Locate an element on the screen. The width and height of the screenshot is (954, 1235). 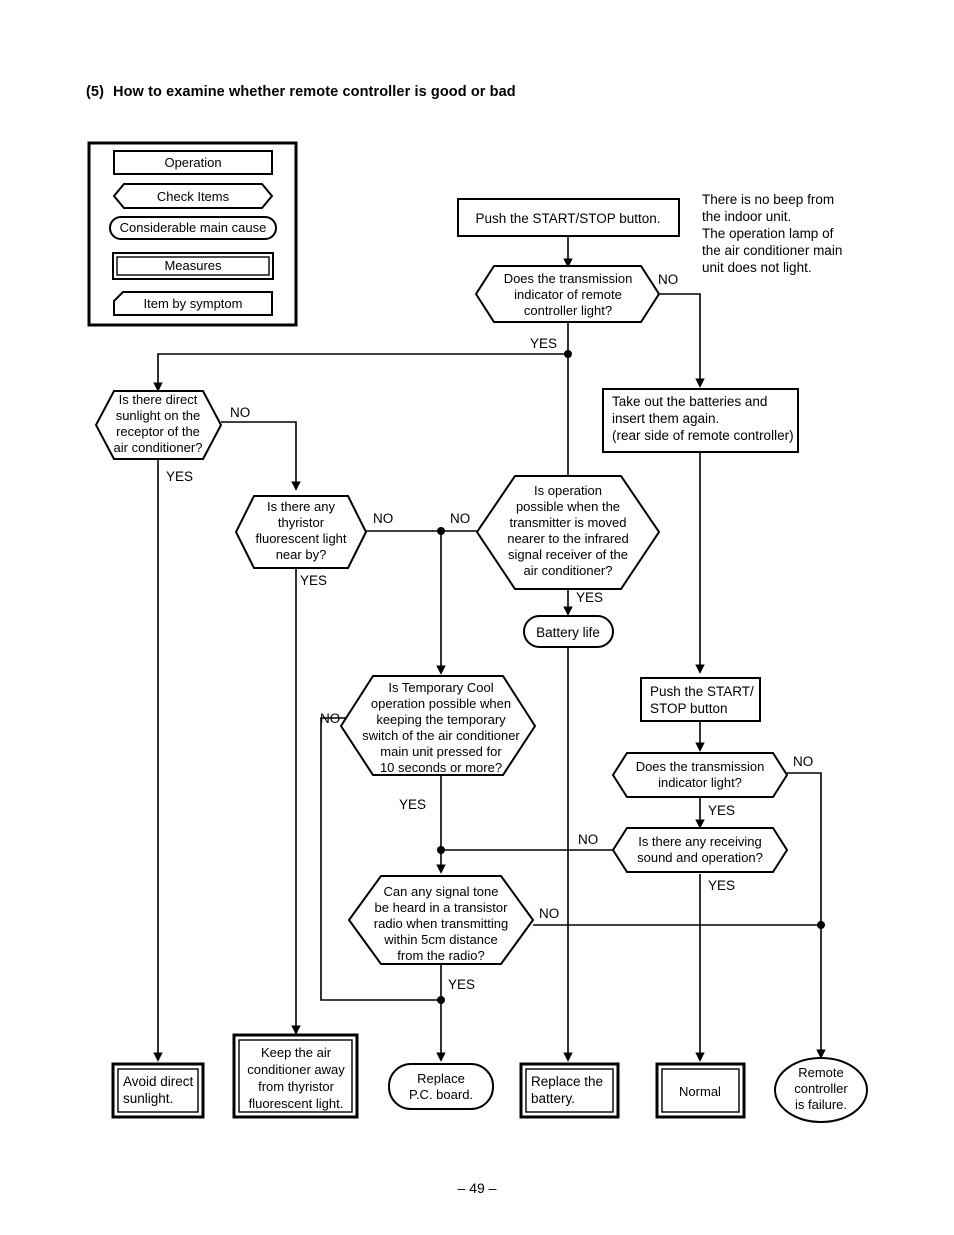
node-direct-sunlight-line-2: sunlight on the is located at coordinates (158, 415).